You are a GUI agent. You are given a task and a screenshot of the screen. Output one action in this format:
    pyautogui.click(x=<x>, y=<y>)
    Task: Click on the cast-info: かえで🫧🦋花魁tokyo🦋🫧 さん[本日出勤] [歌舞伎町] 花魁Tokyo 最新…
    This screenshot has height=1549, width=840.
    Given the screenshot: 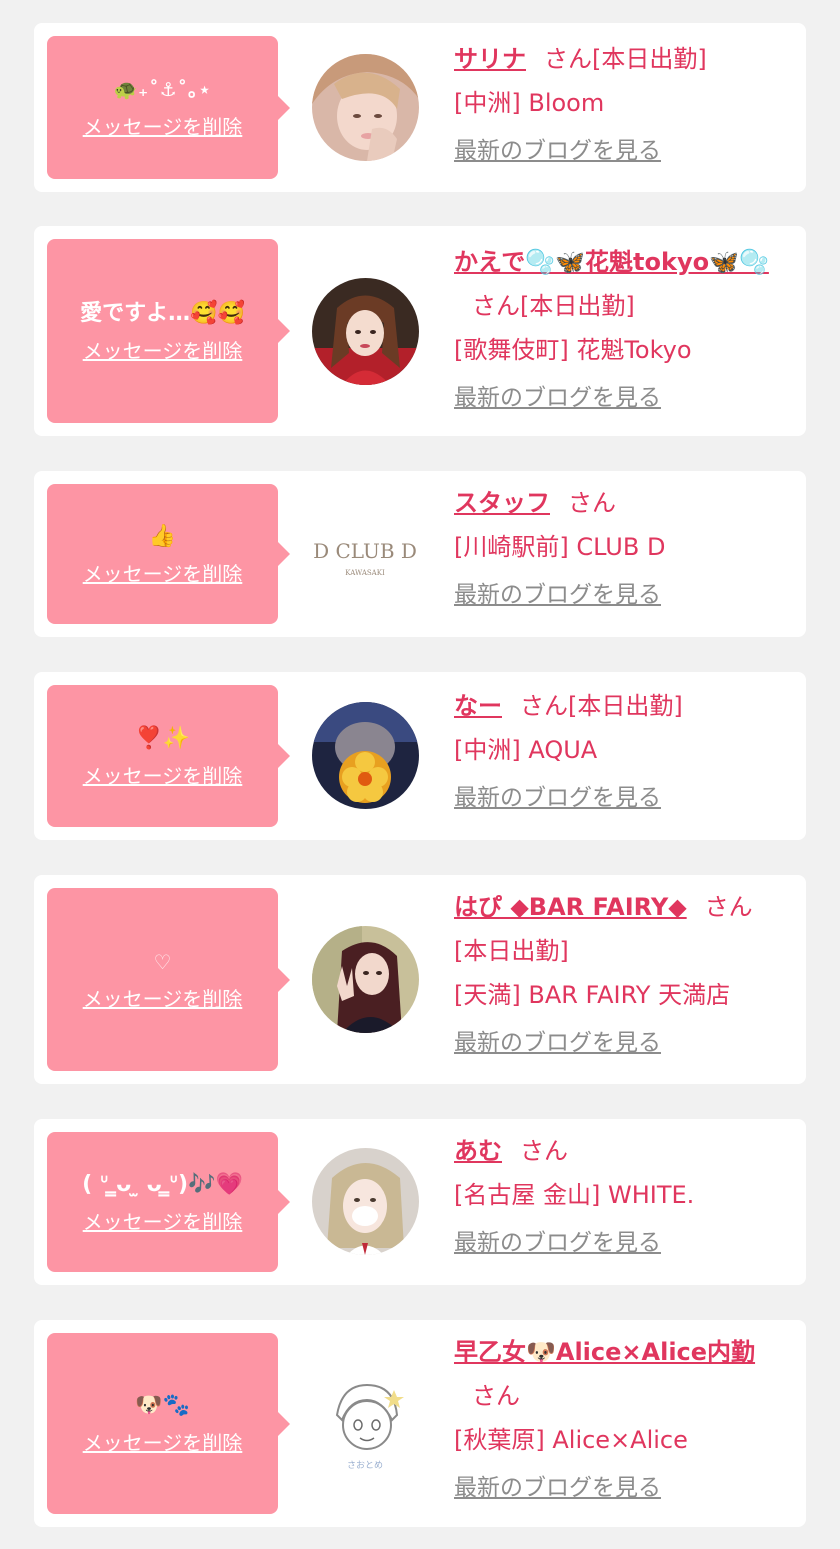 What is the action you would take?
    pyautogui.click(x=621, y=329)
    